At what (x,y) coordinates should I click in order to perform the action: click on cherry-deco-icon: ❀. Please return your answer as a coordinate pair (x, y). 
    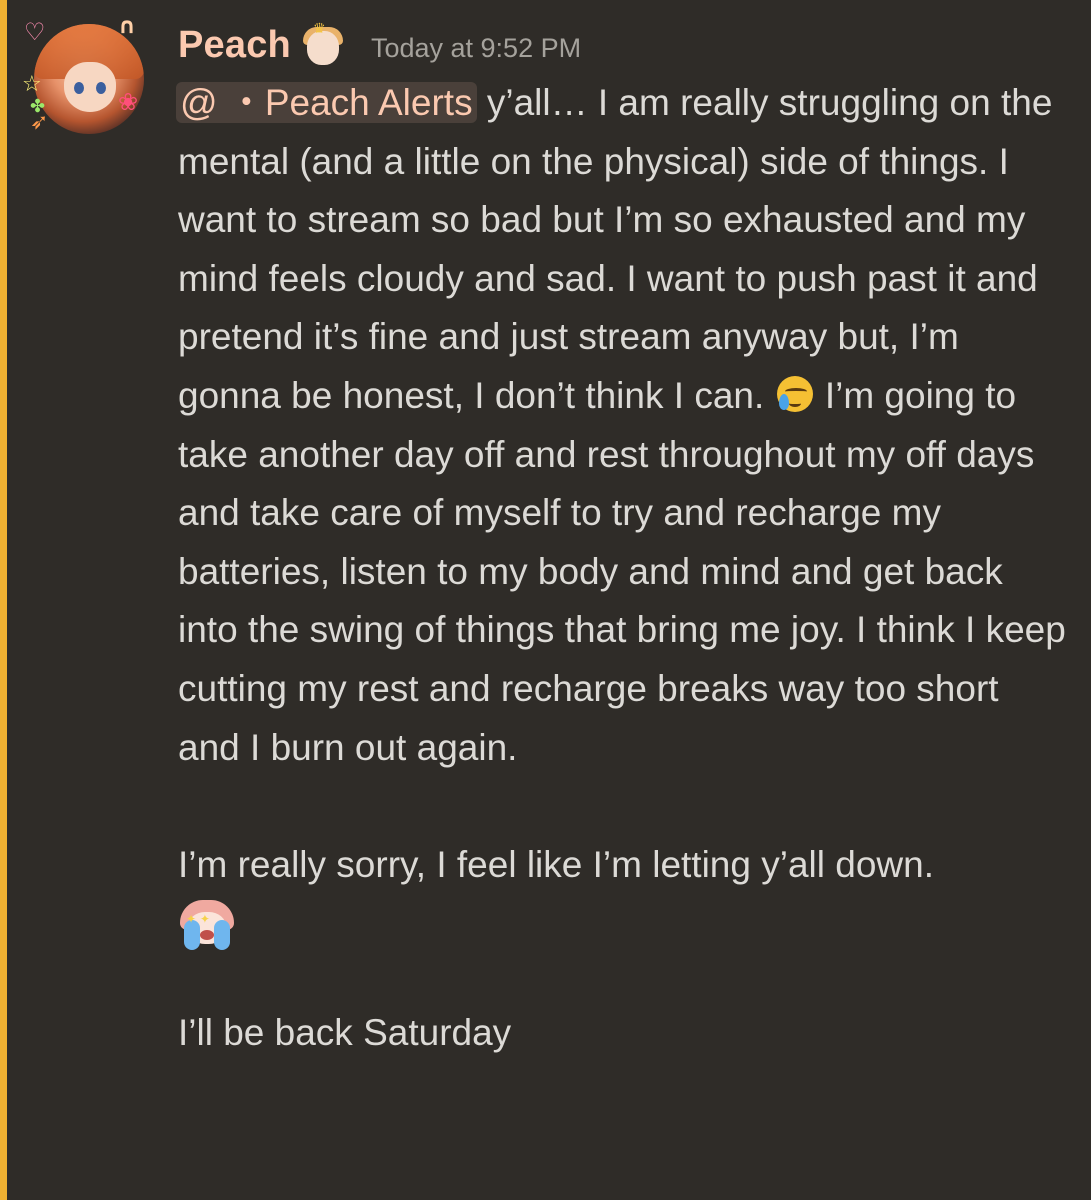
    Looking at the image, I should click on (128, 102).